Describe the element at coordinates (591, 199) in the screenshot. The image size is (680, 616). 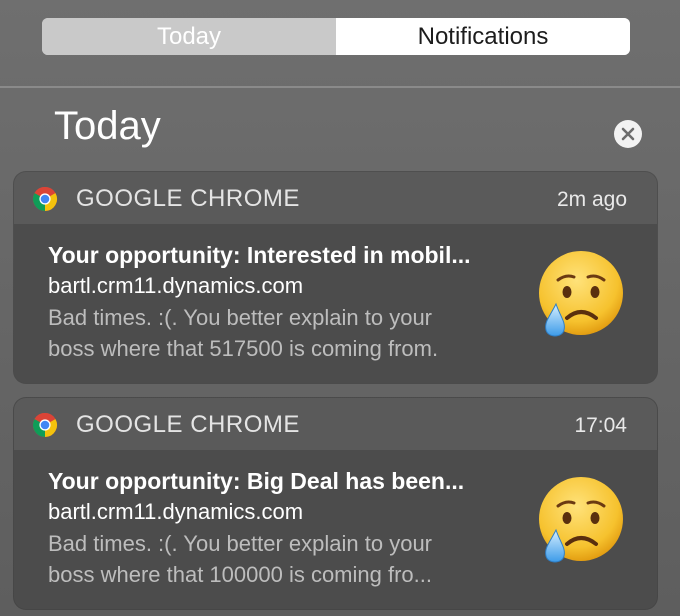
I see `notification-time: 2m ago` at that location.